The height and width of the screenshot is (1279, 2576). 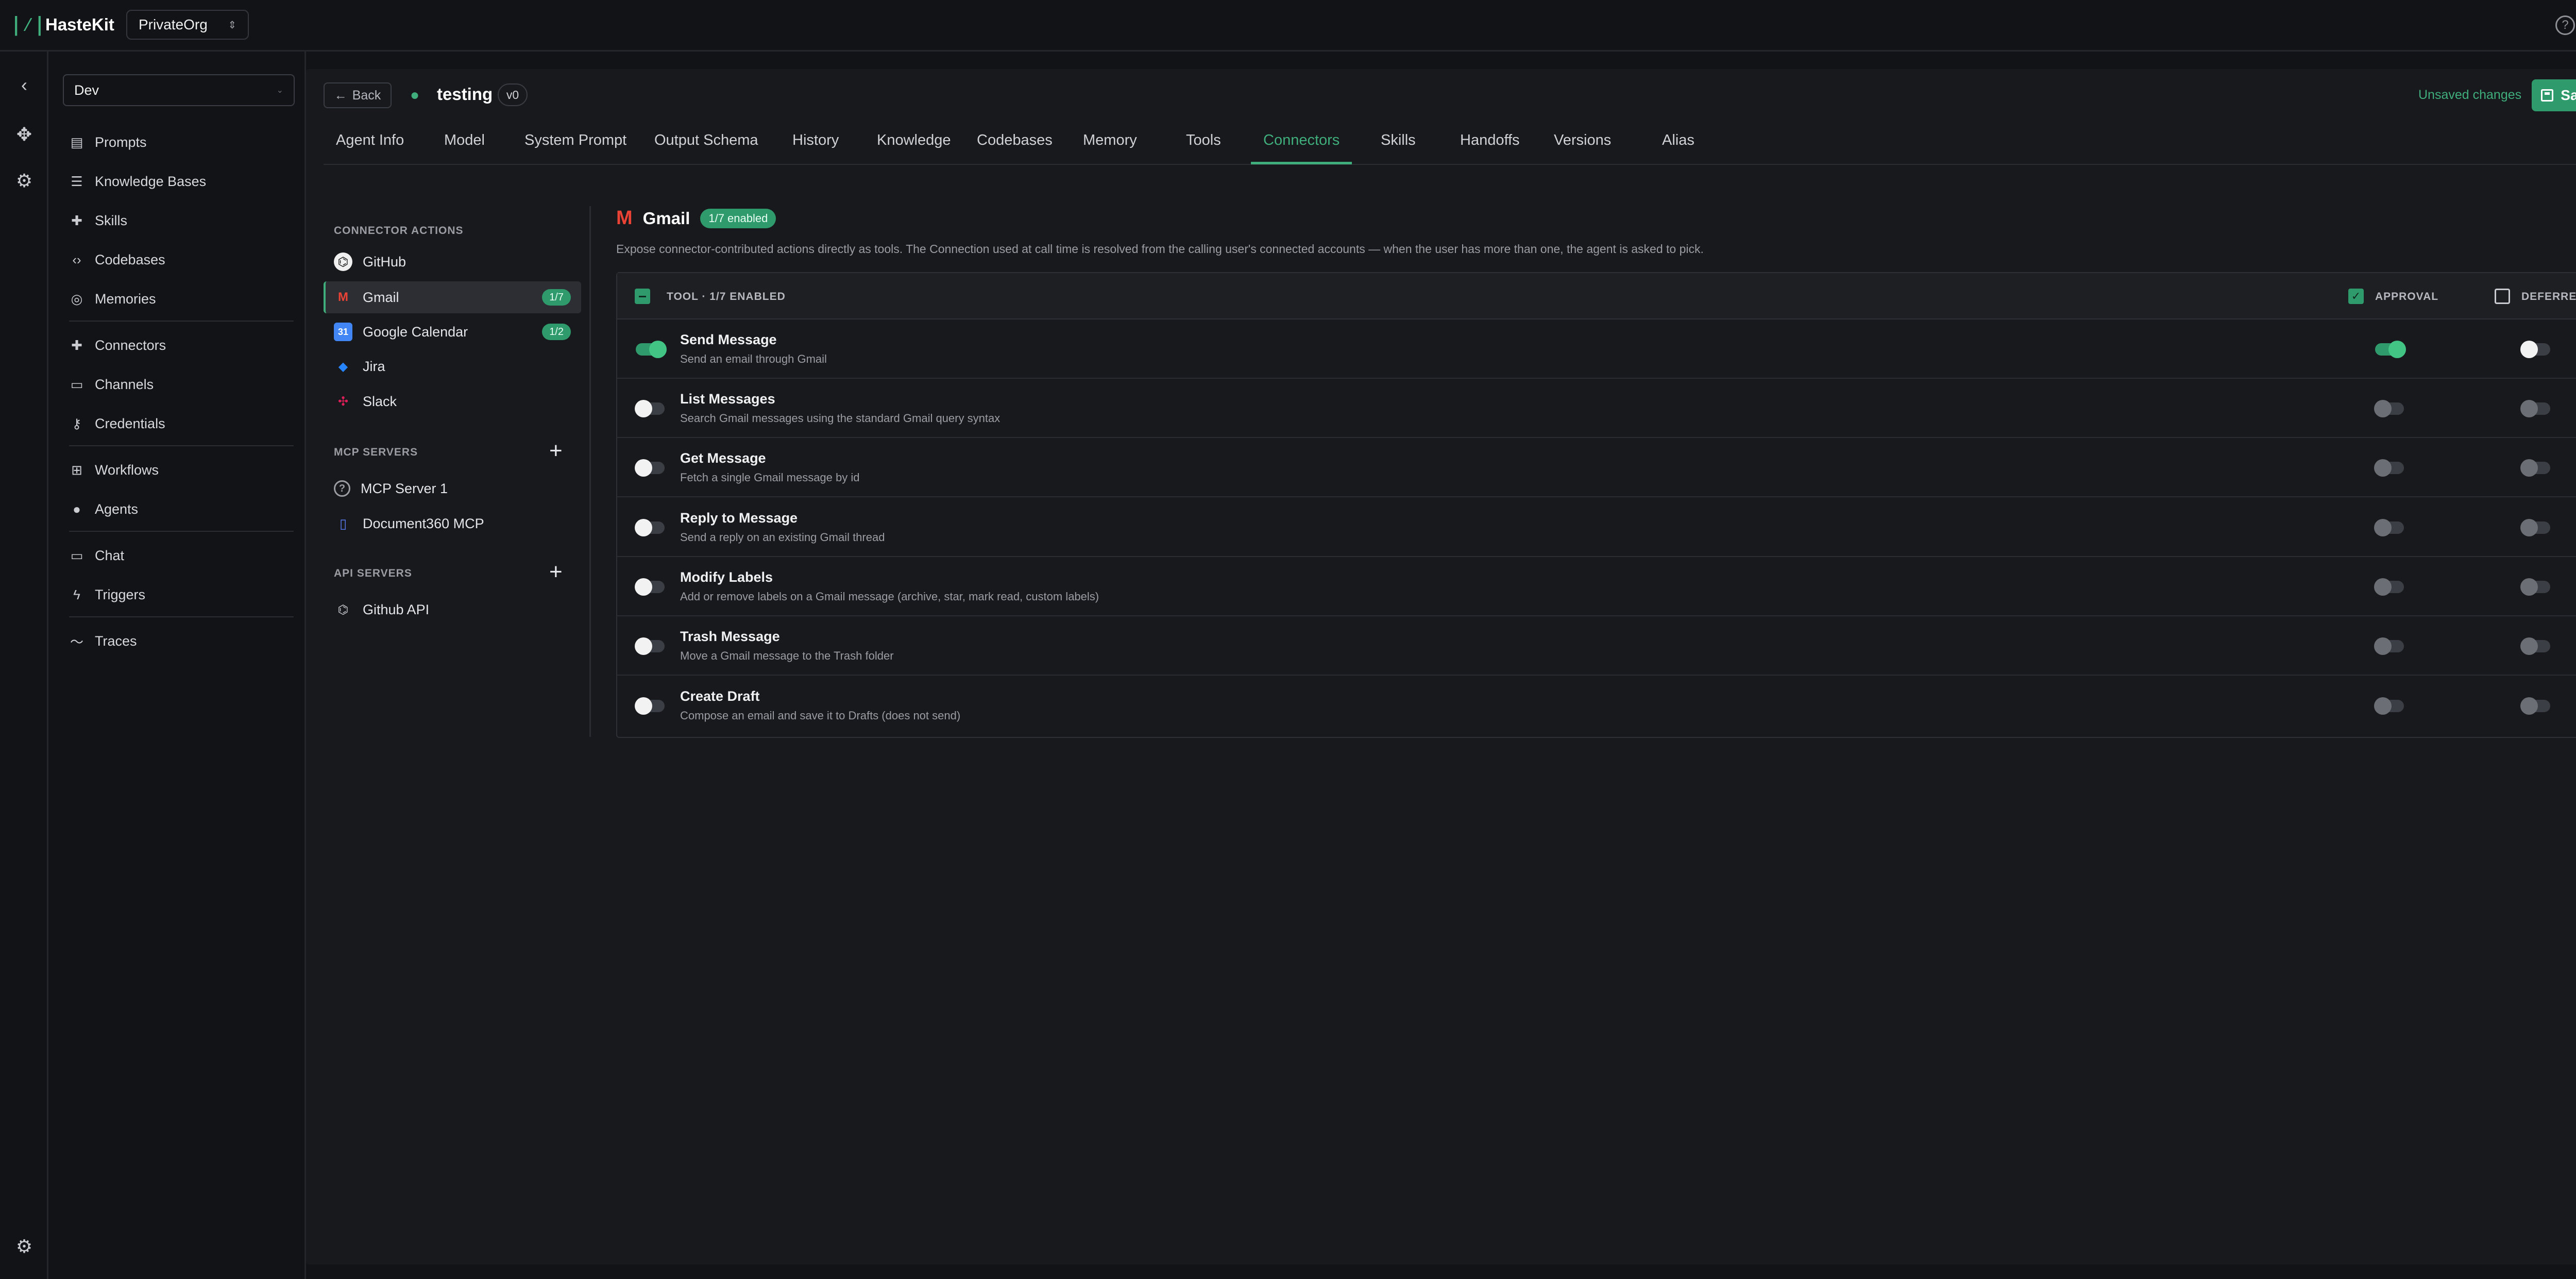 What do you see at coordinates (575, 148) in the screenshot?
I see `tab-system-prompt: System Prompt` at bounding box center [575, 148].